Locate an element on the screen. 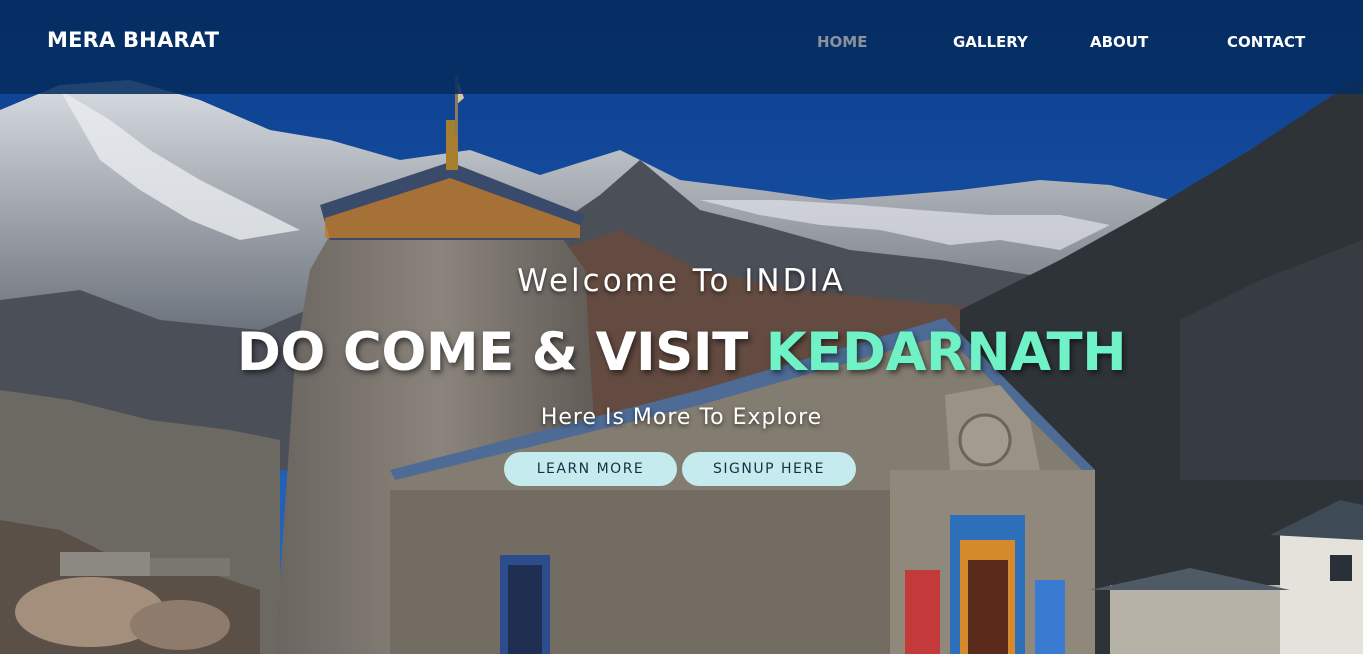 The width and height of the screenshot is (1363, 654). tagline: Here Is More To Explore is located at coordinates (681, 417).